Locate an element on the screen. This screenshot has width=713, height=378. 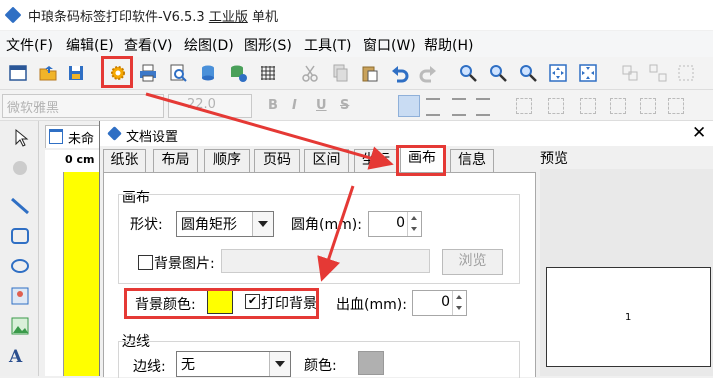
arrow-to-canvas-tab is located at coordinates (269, 131).